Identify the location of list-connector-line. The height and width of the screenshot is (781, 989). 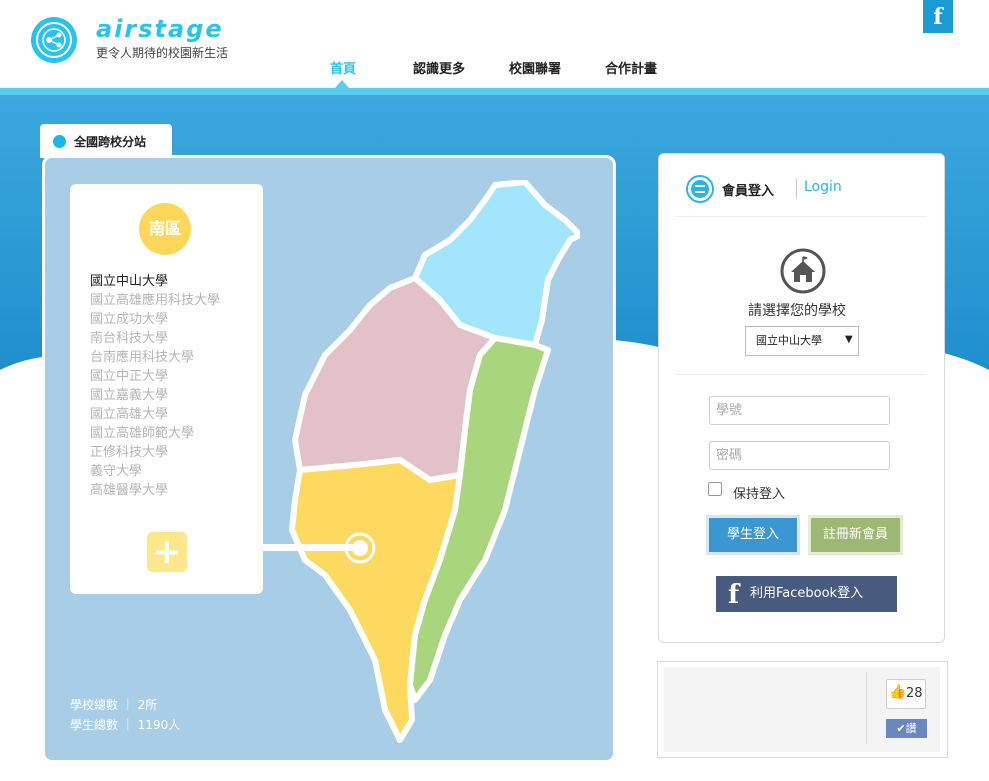
(308, 547).